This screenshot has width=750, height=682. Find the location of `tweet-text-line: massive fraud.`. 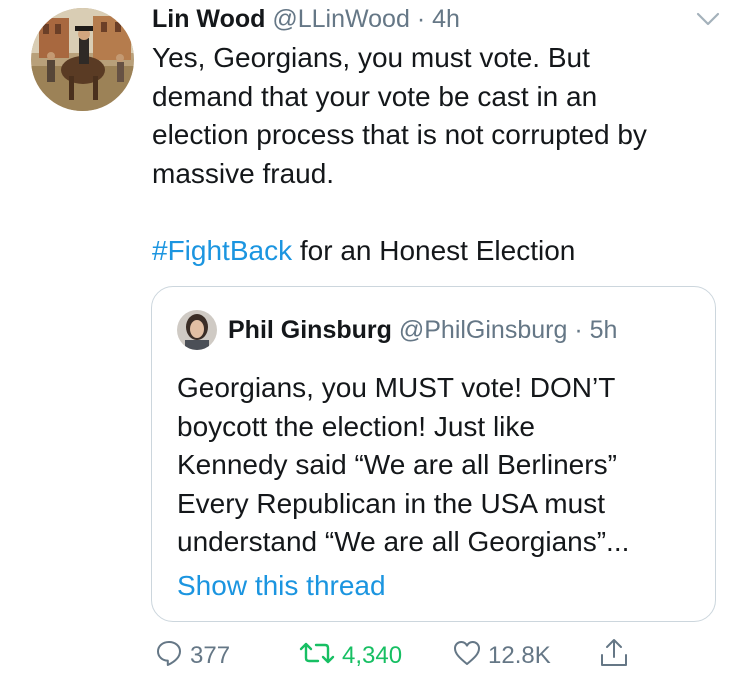

tweet-text-line: massive fraud. is located at coordinates (243, 173).